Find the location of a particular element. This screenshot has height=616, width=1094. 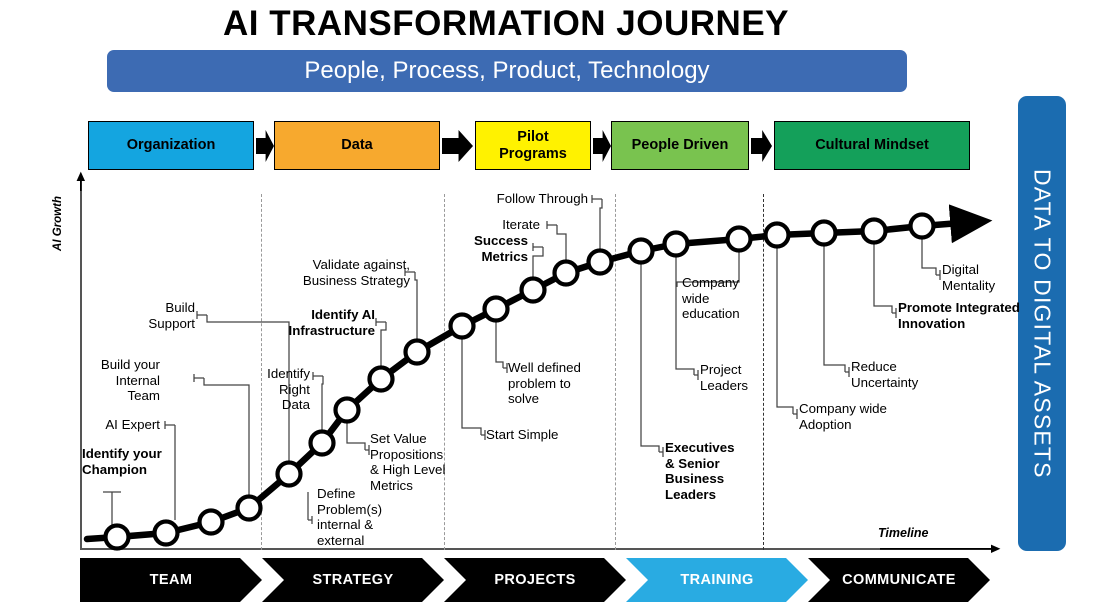

phase-chevron-training is located at coordinates (717, 580).